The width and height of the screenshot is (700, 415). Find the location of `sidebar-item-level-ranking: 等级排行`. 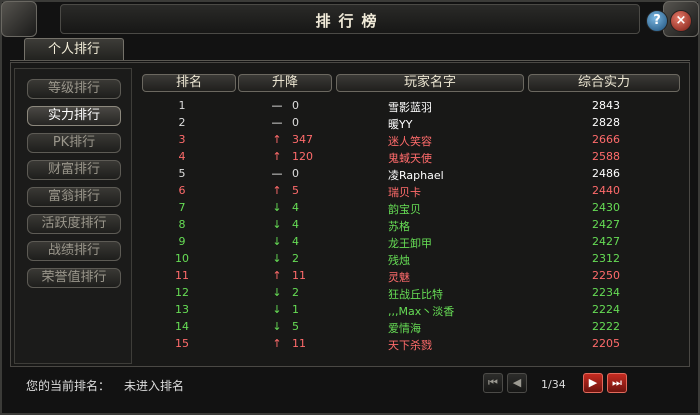

sidebar-item-level-ranking: 等级排行 is located at coordinates (74, 89).